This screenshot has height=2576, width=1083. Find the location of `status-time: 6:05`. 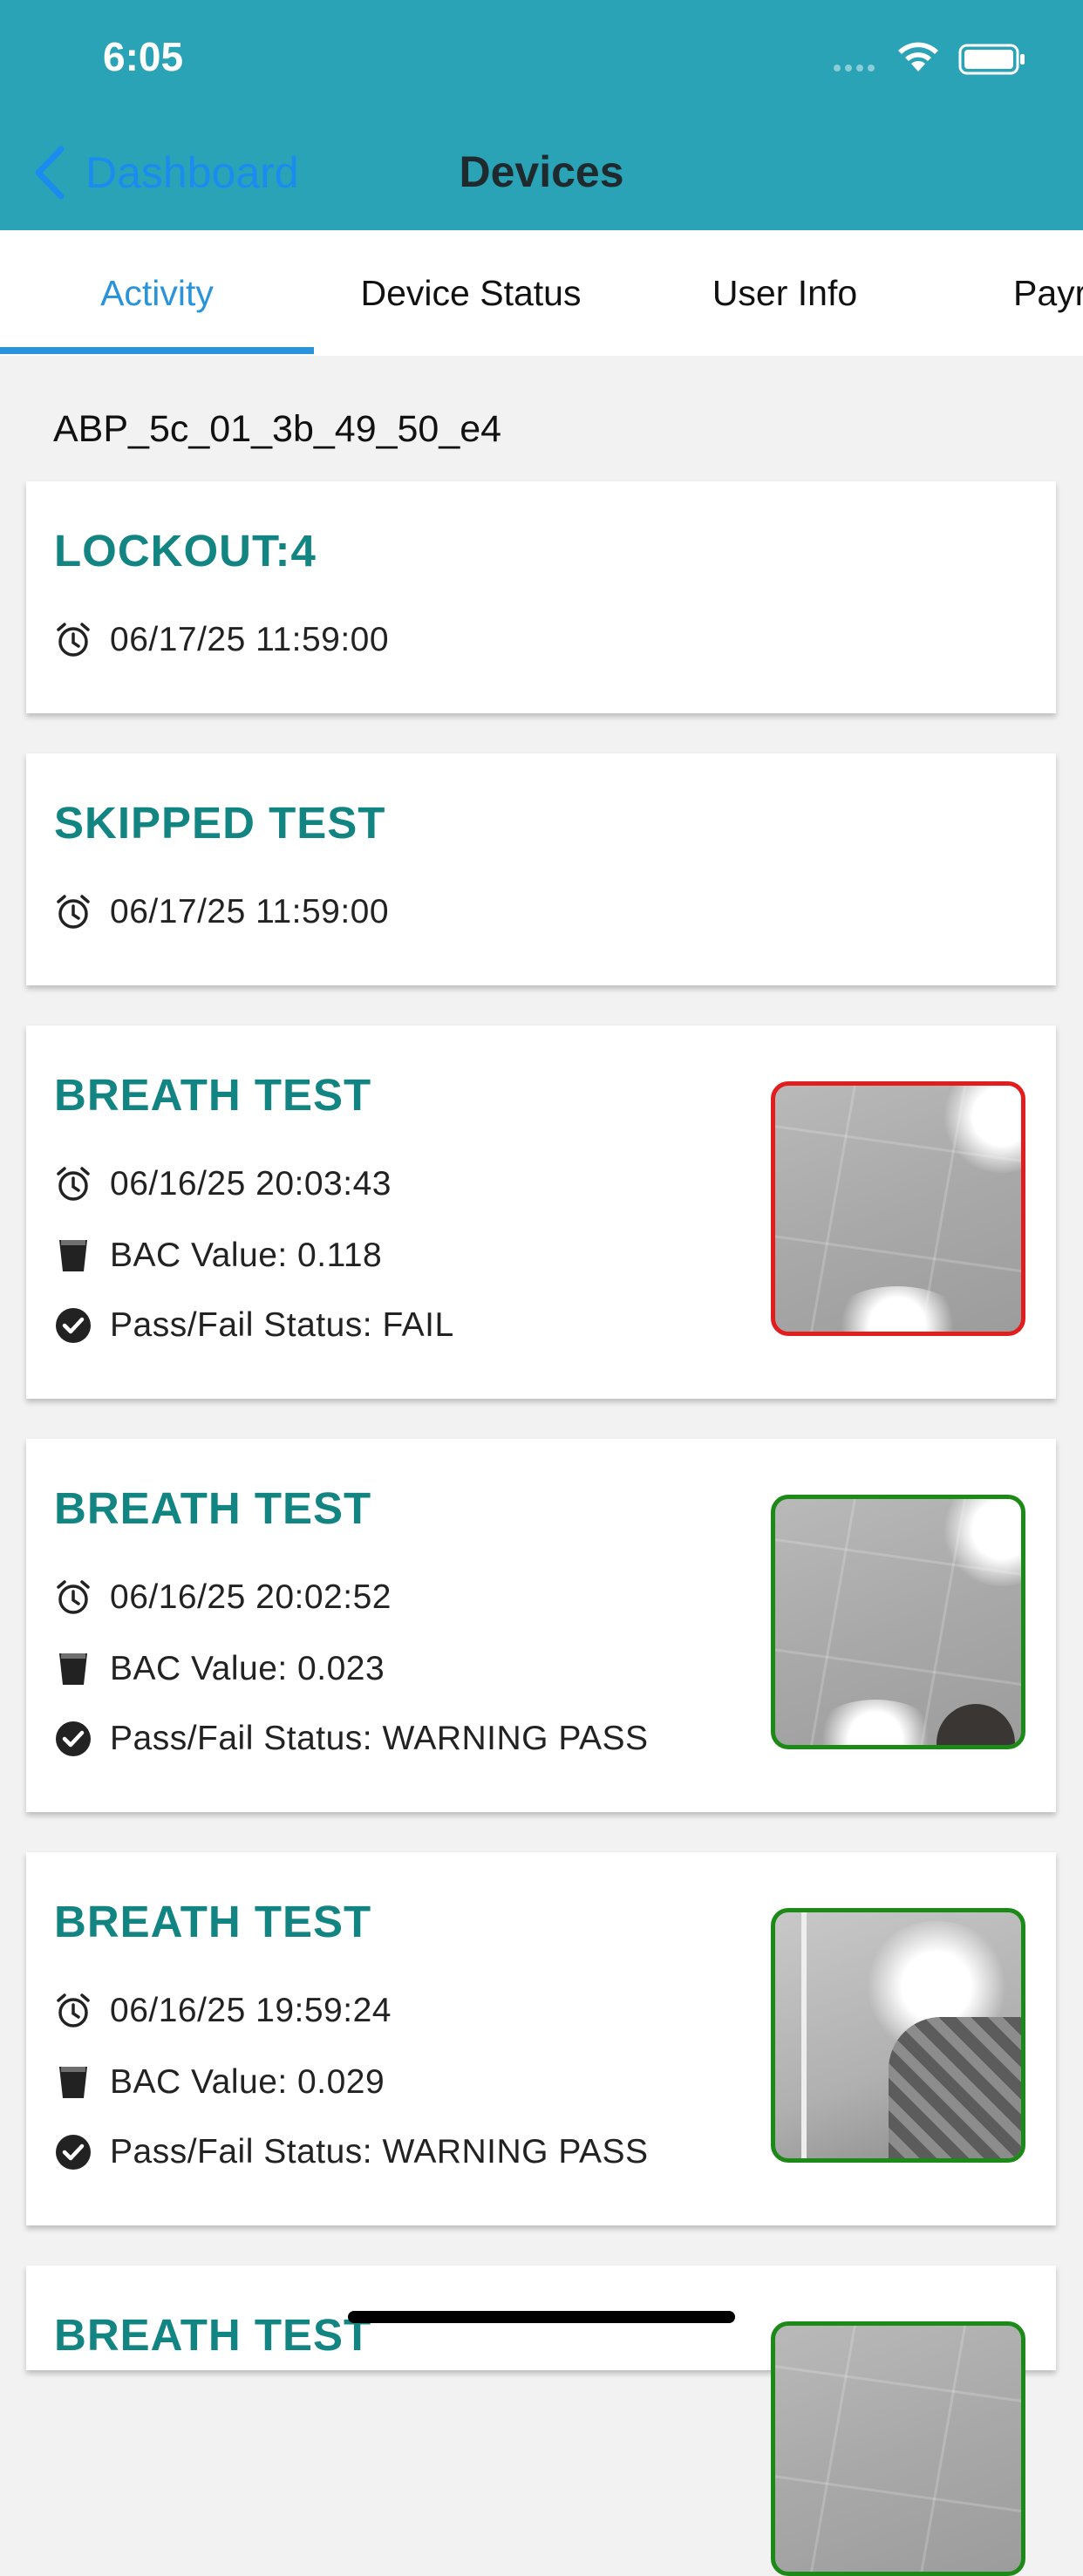

status-time: 6:05 is located at coordinates (143, 56).